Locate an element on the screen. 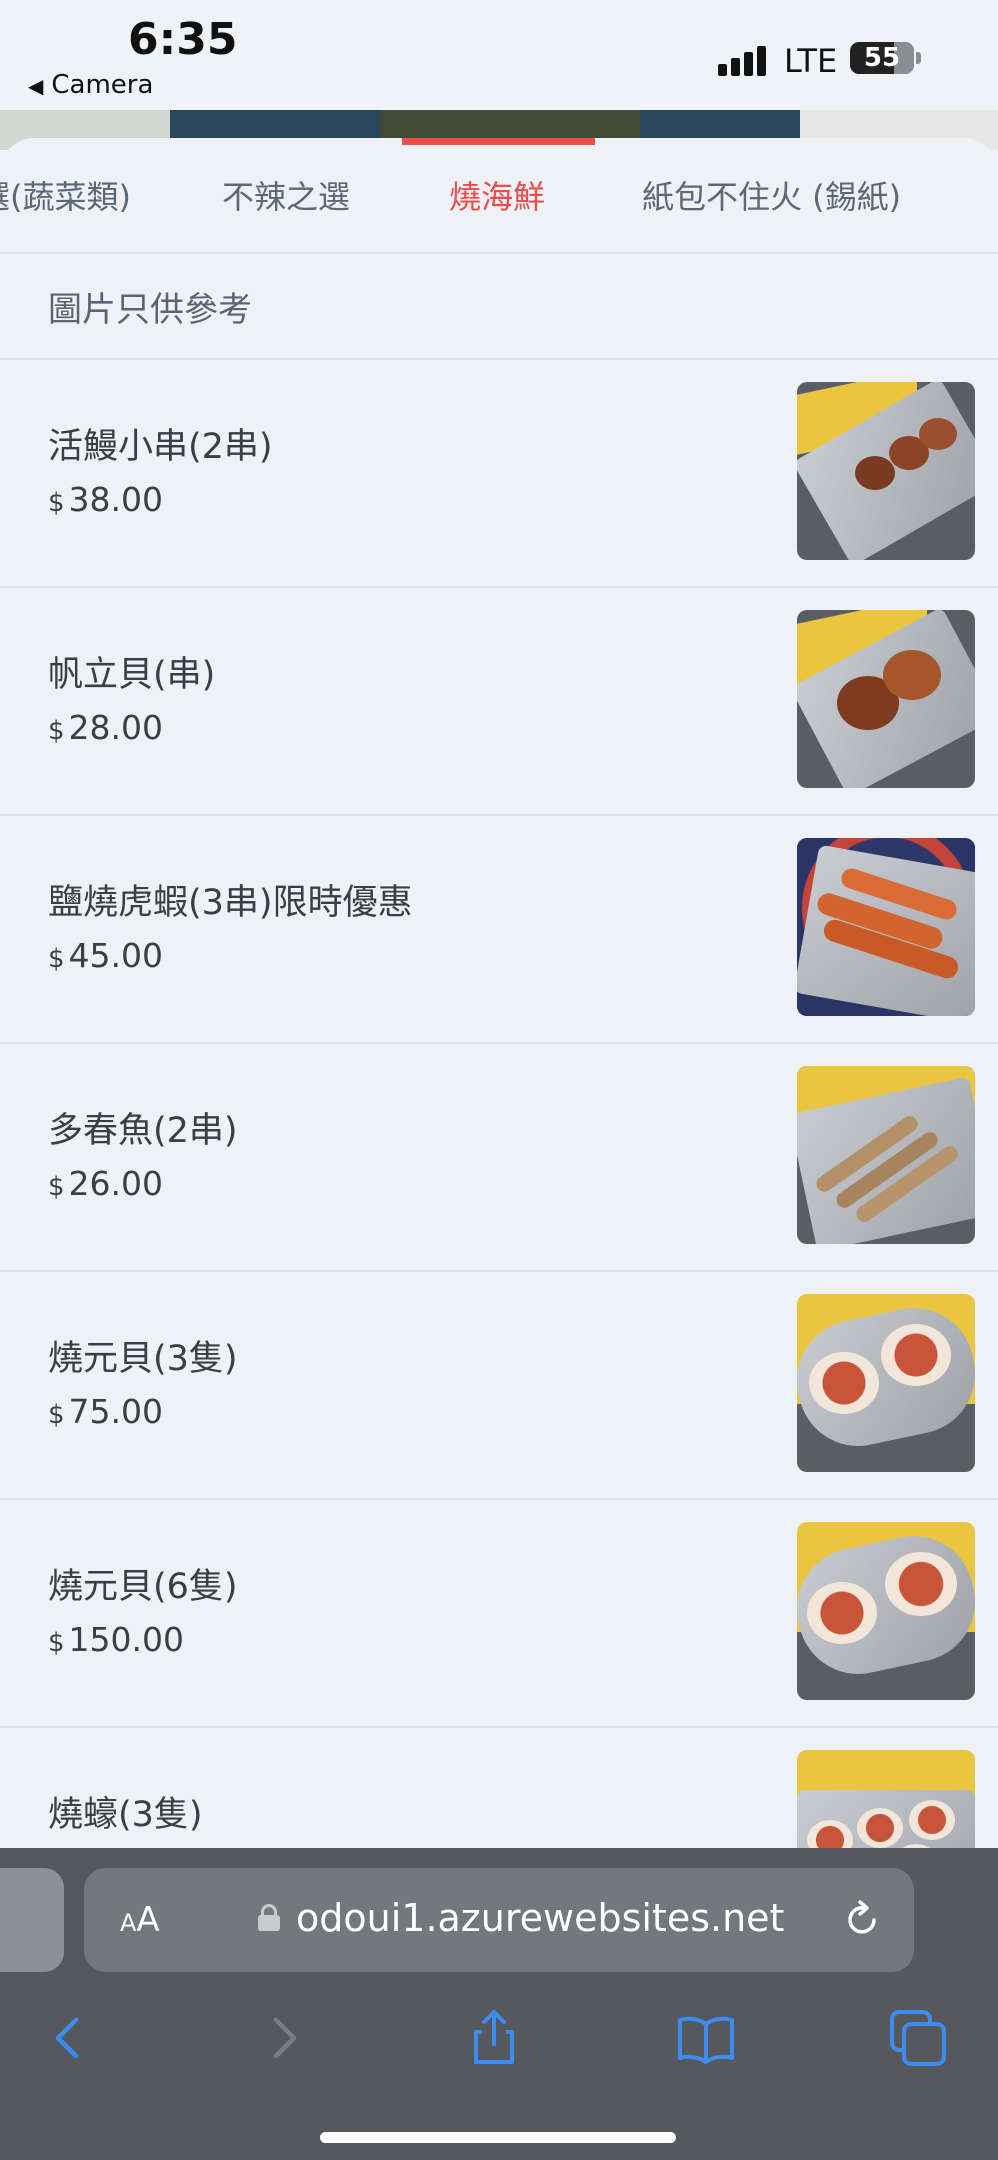 This screenshot has width=998, height=2160. tab-foil: 紙包不住火 (錫紙) is located at coordinates (771, 195).